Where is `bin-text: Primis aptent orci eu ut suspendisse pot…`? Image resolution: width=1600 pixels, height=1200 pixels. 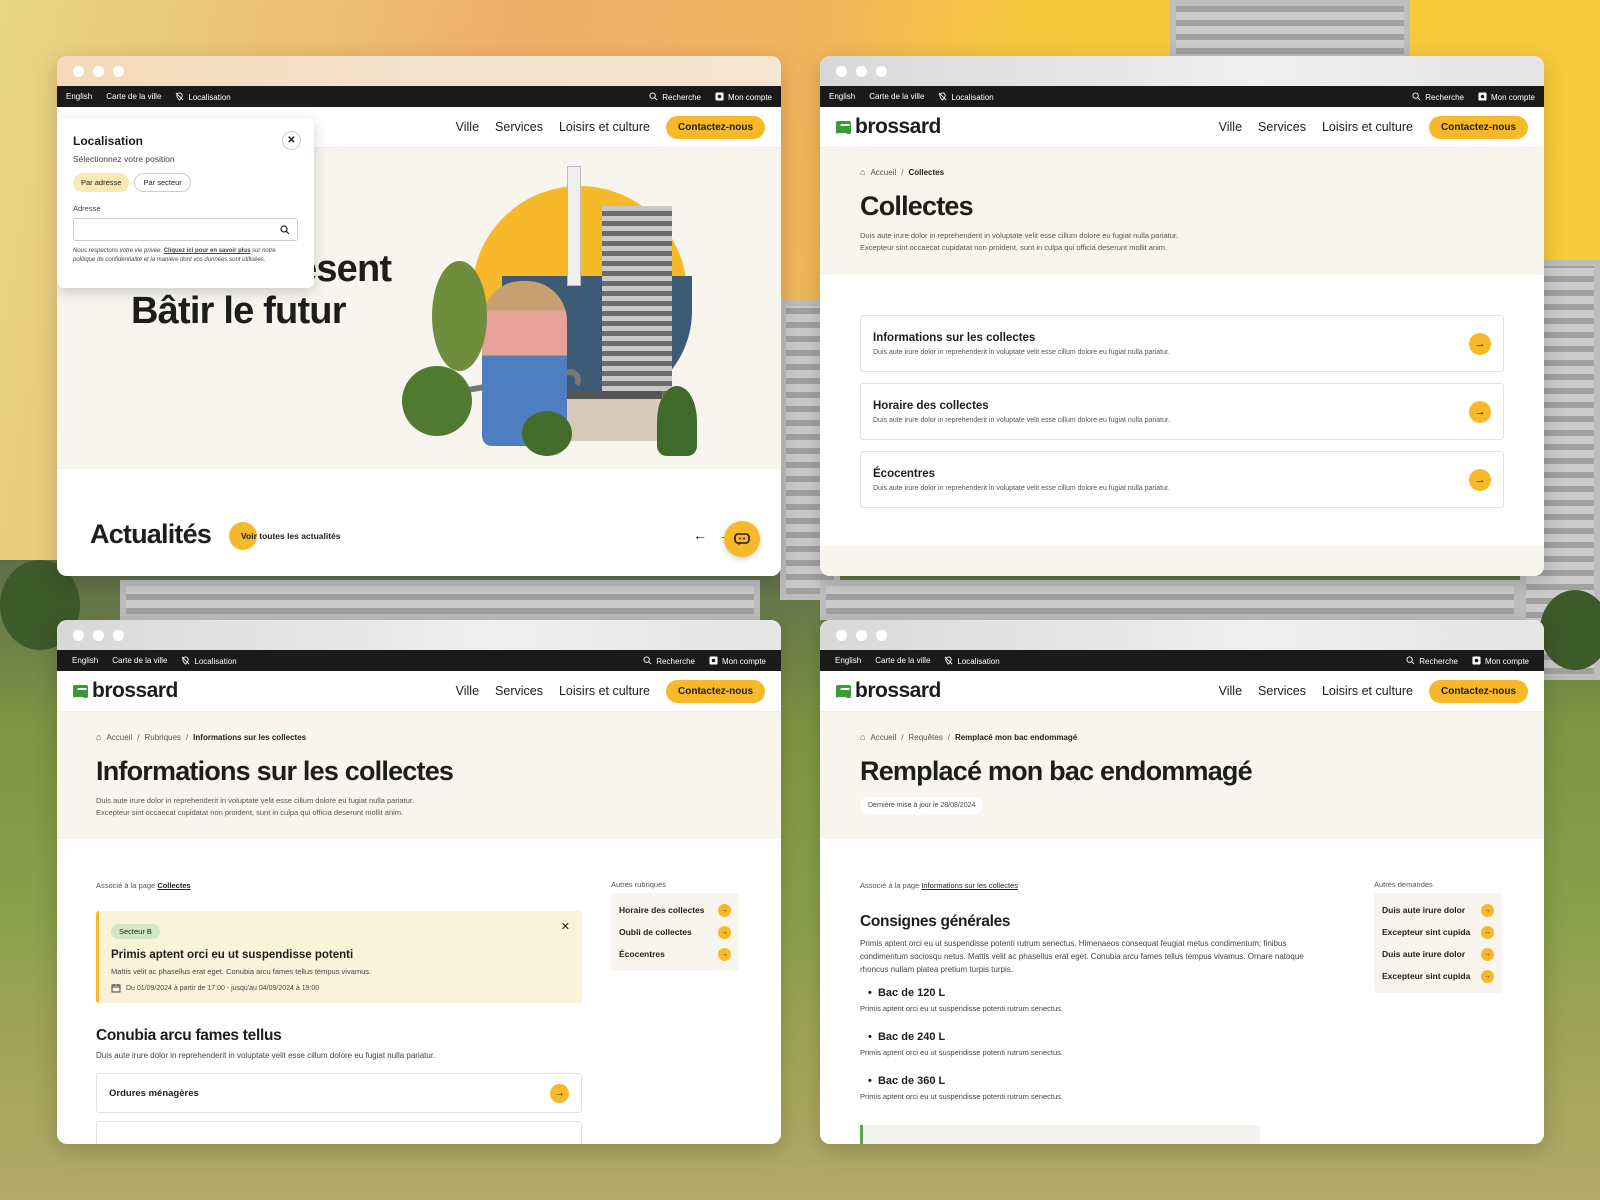 bin-text: Primis aptent orci eu ut suspendisse pot… is located at coordinates (962, 1008).